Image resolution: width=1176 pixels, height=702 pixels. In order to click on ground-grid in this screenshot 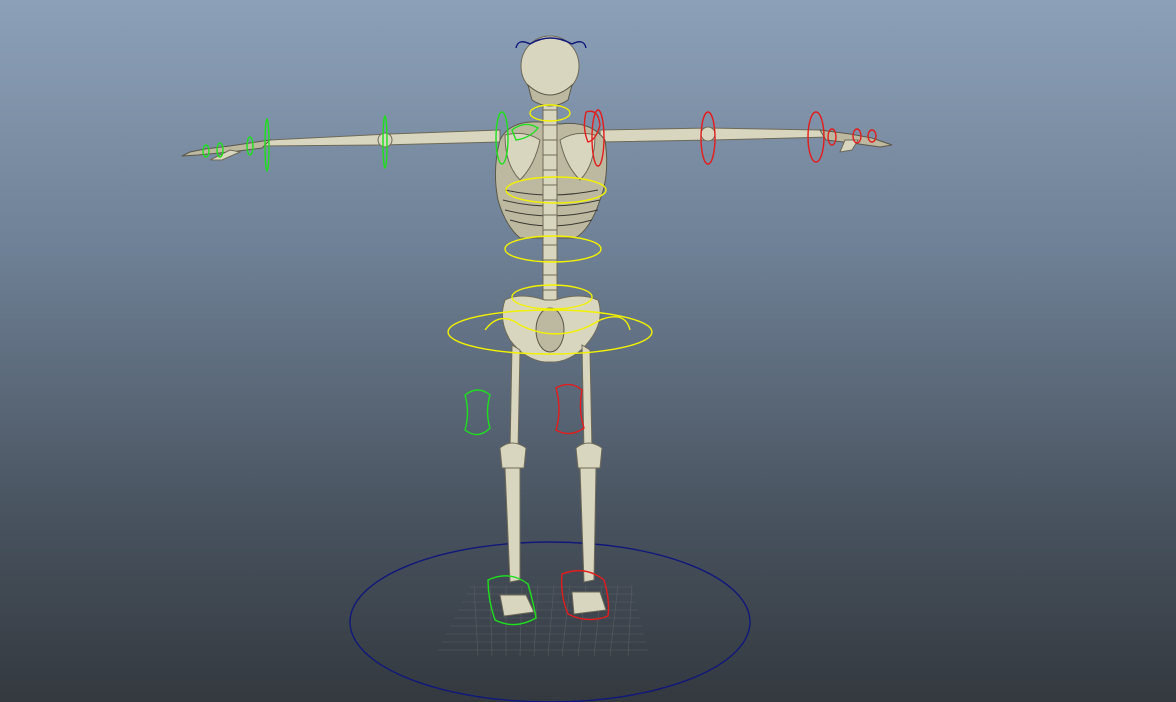, I will do `click(543, 620)`.